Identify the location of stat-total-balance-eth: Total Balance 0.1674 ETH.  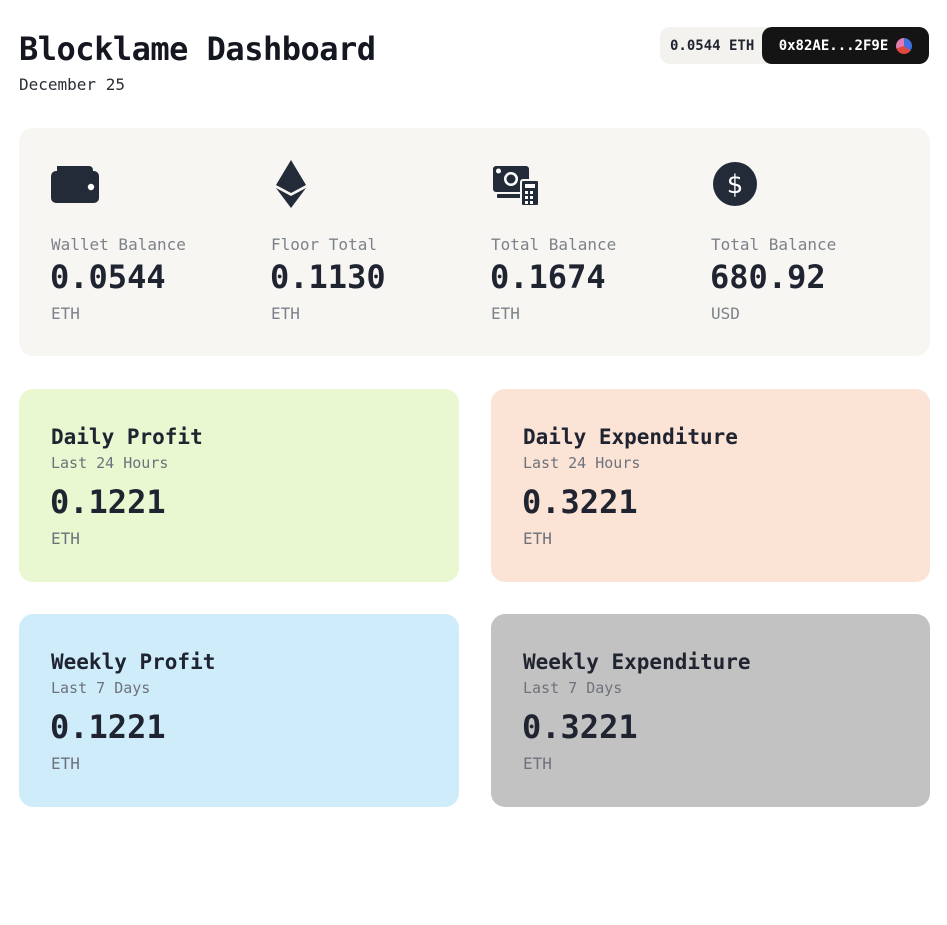
(559, 242).